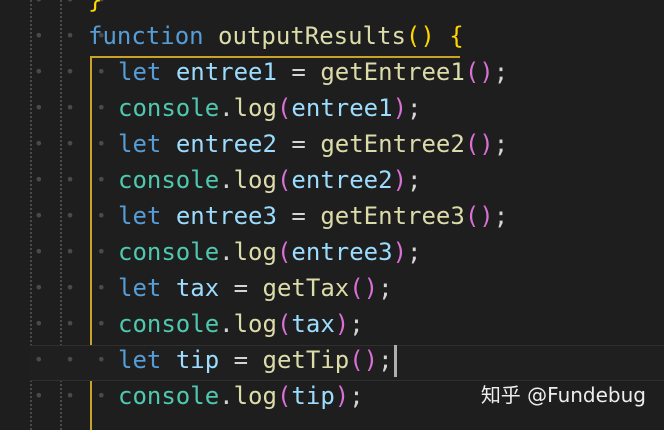 This screenshot has height=430, width=664. I want to click on code-text: let tip = getTip();, so click(257, 360).